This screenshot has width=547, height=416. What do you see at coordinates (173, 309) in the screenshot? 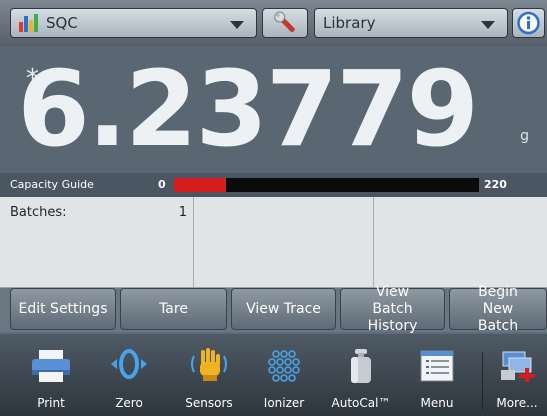
I see `tare-button: Tare` at bounding box center [173, 309].